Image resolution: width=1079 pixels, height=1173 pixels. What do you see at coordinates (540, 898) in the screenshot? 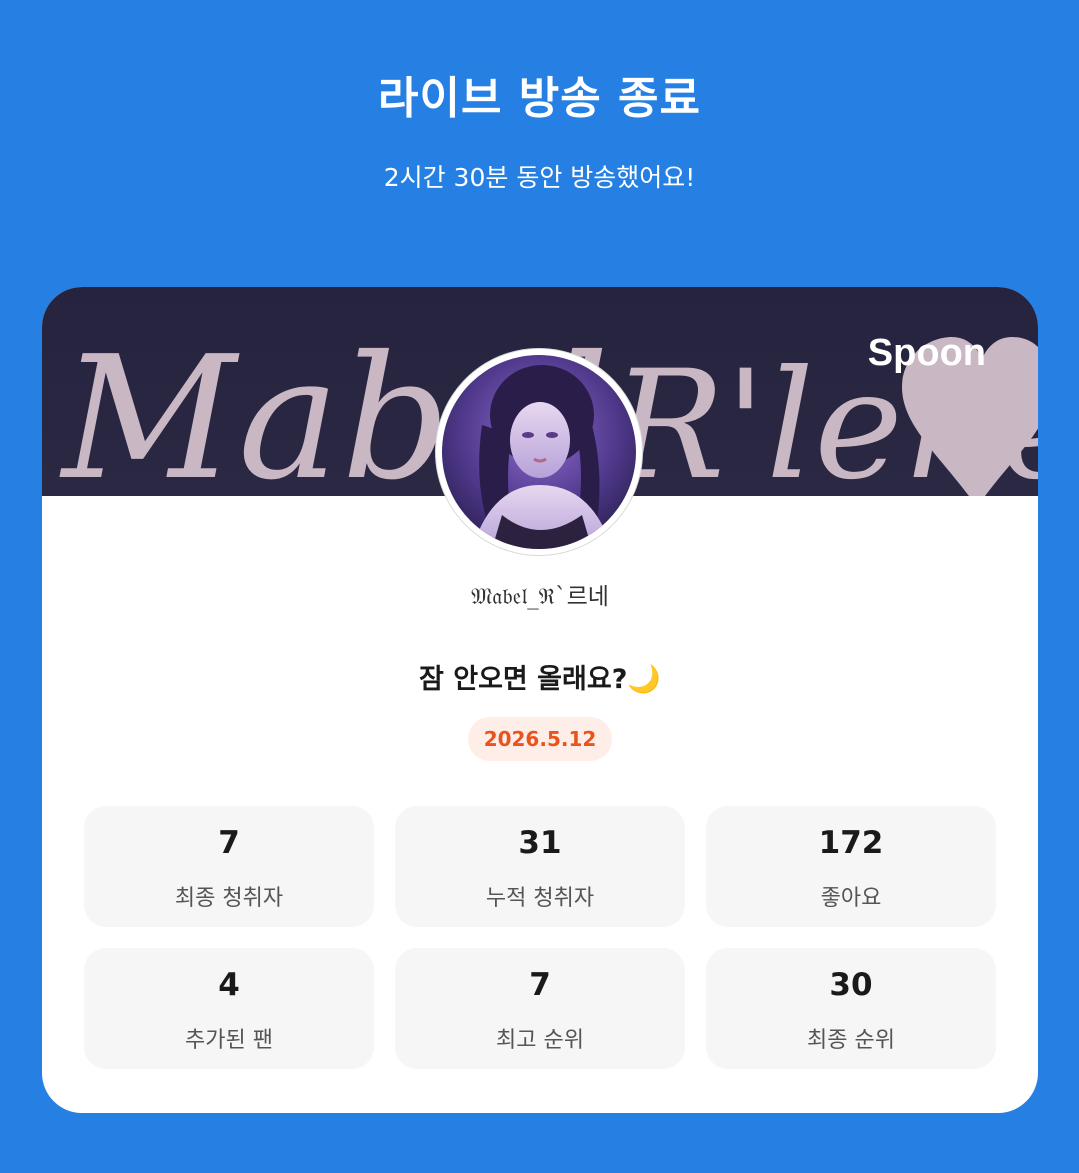
I see `stat-label: 누적 청취자` at bounding box center [540, 898].